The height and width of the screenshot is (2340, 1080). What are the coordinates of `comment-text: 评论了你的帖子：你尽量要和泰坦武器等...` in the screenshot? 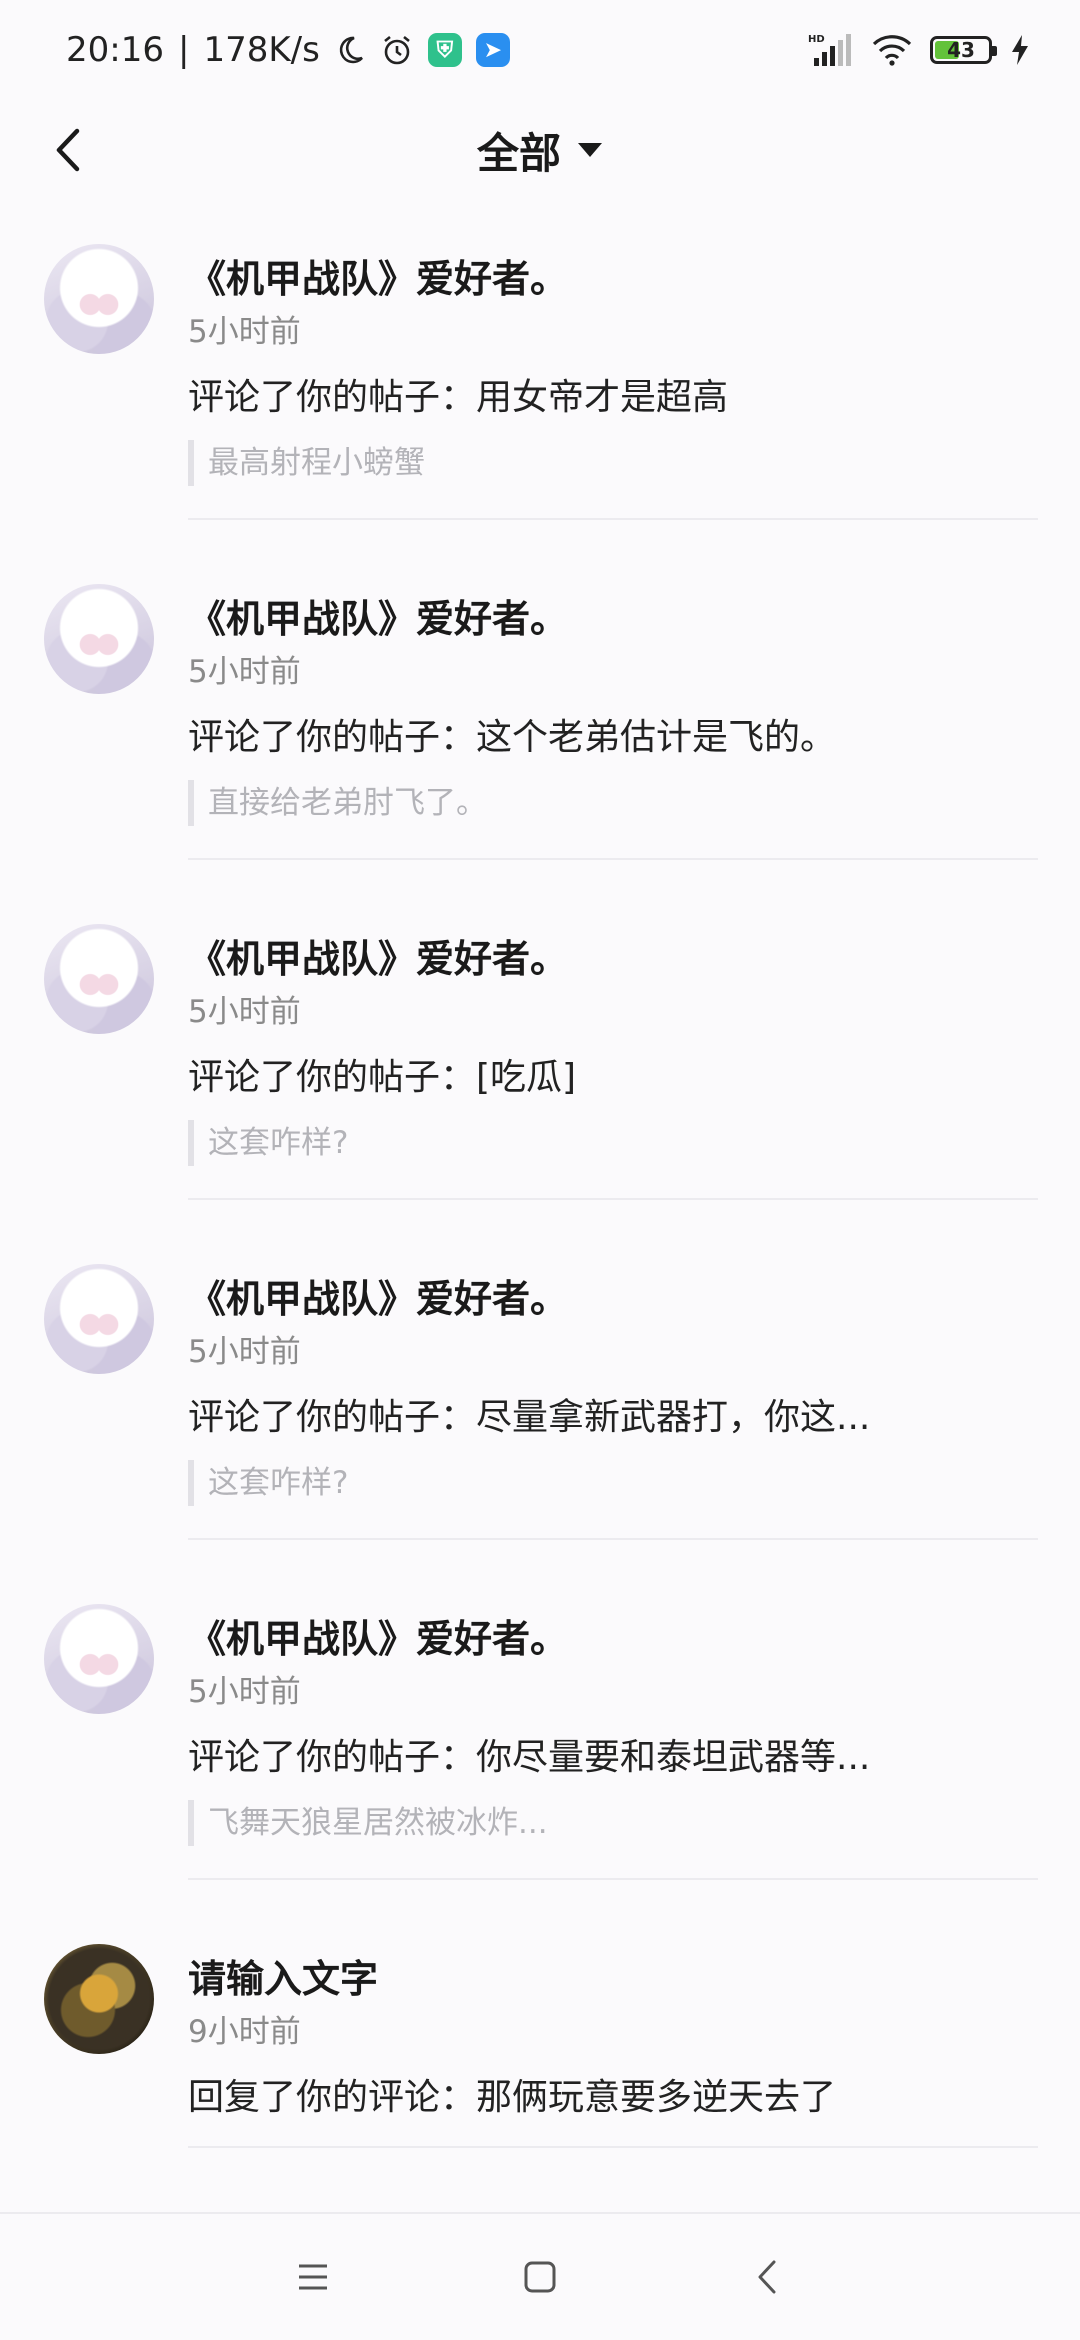 It's located at (529, 1754).